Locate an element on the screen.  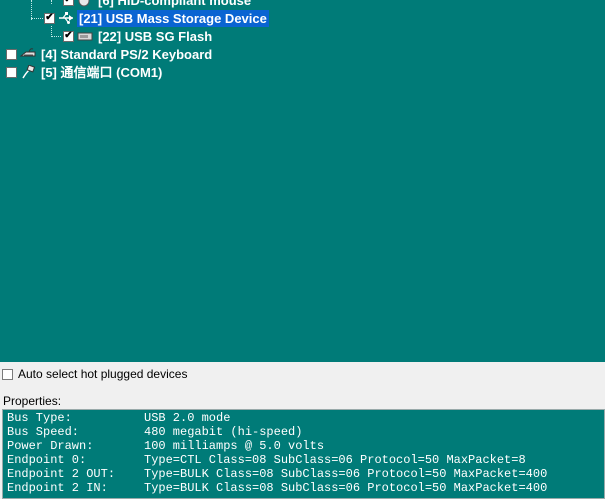
property-row: Bus Speed: 480 megabit (hi-speed) is located at coordinates (303, 432).